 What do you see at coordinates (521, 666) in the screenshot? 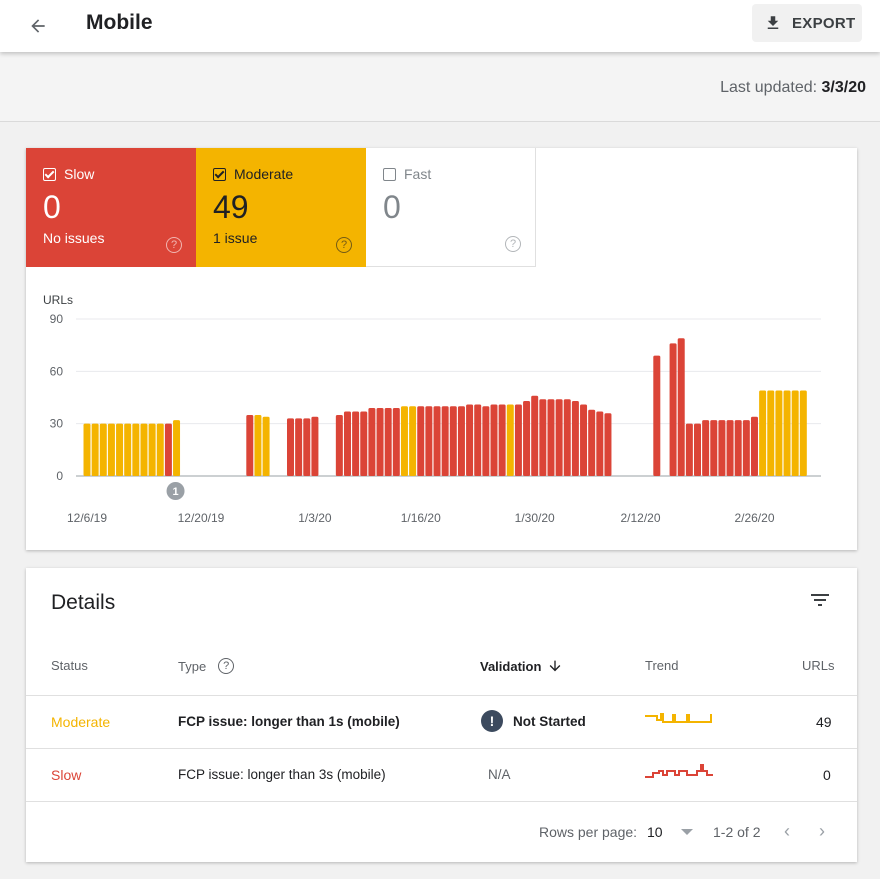
I see `column-validation: Validation` at bounding box center [521, 666].